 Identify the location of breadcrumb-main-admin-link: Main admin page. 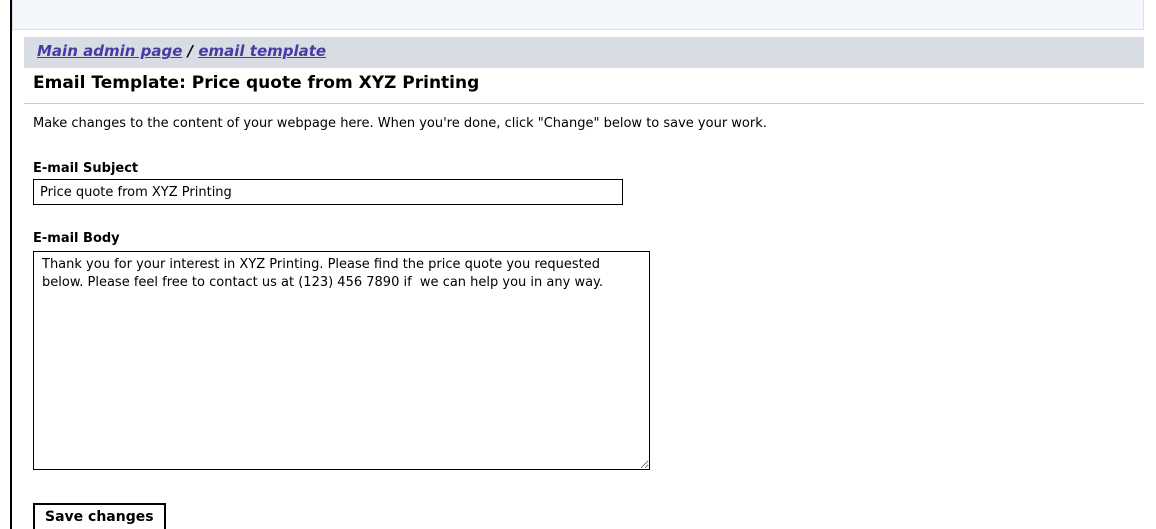
(109, 51).